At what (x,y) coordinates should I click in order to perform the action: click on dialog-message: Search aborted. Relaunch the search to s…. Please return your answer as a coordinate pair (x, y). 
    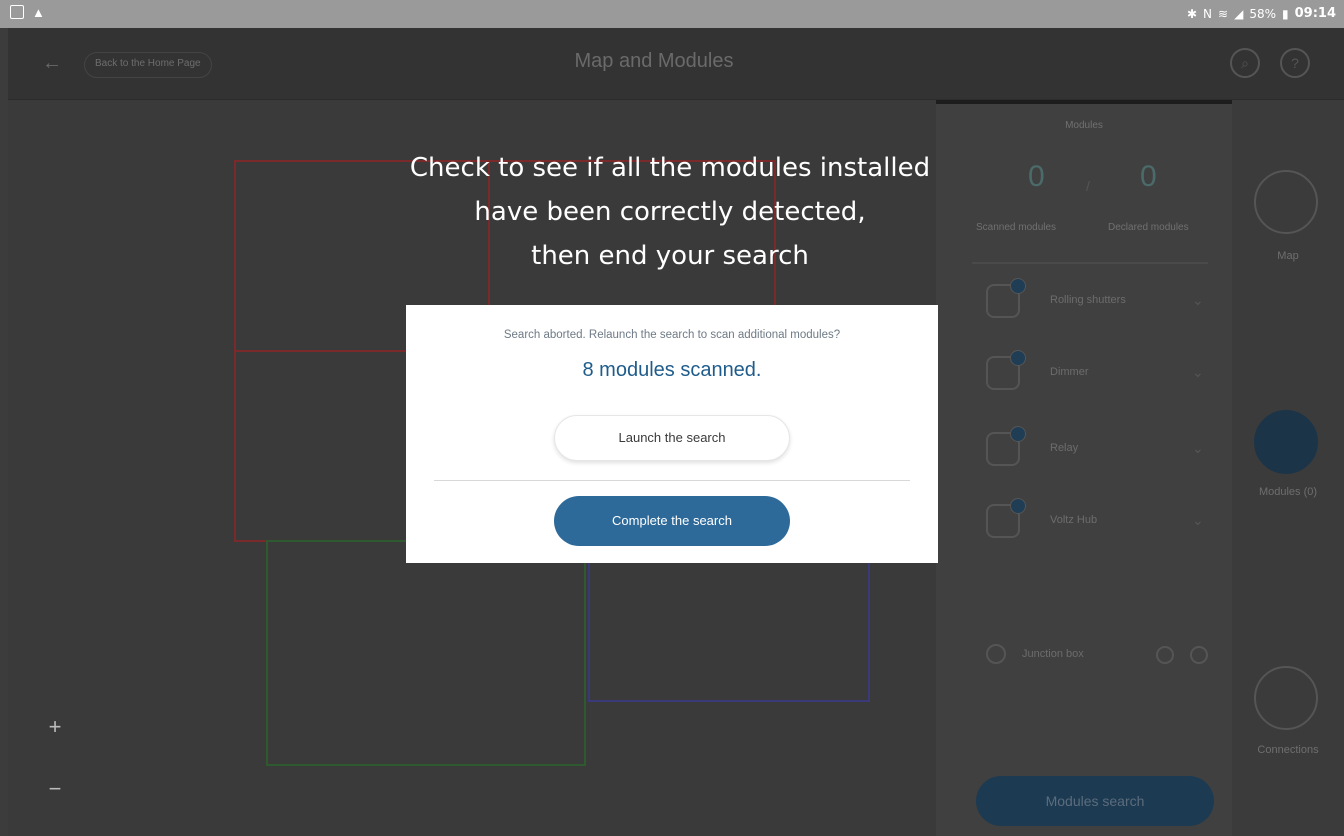
    Looking at the image, I should click on (672, 335).